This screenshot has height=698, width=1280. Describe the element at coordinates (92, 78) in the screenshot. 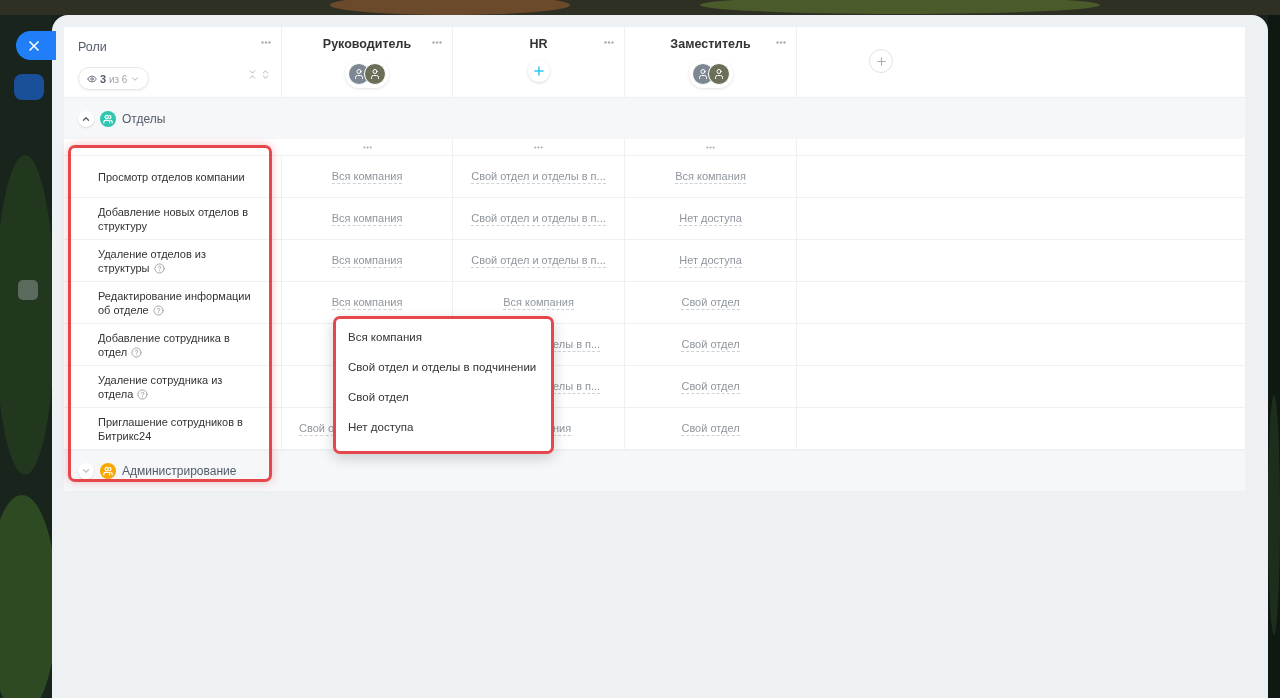

I see `eye-icon` at that location.